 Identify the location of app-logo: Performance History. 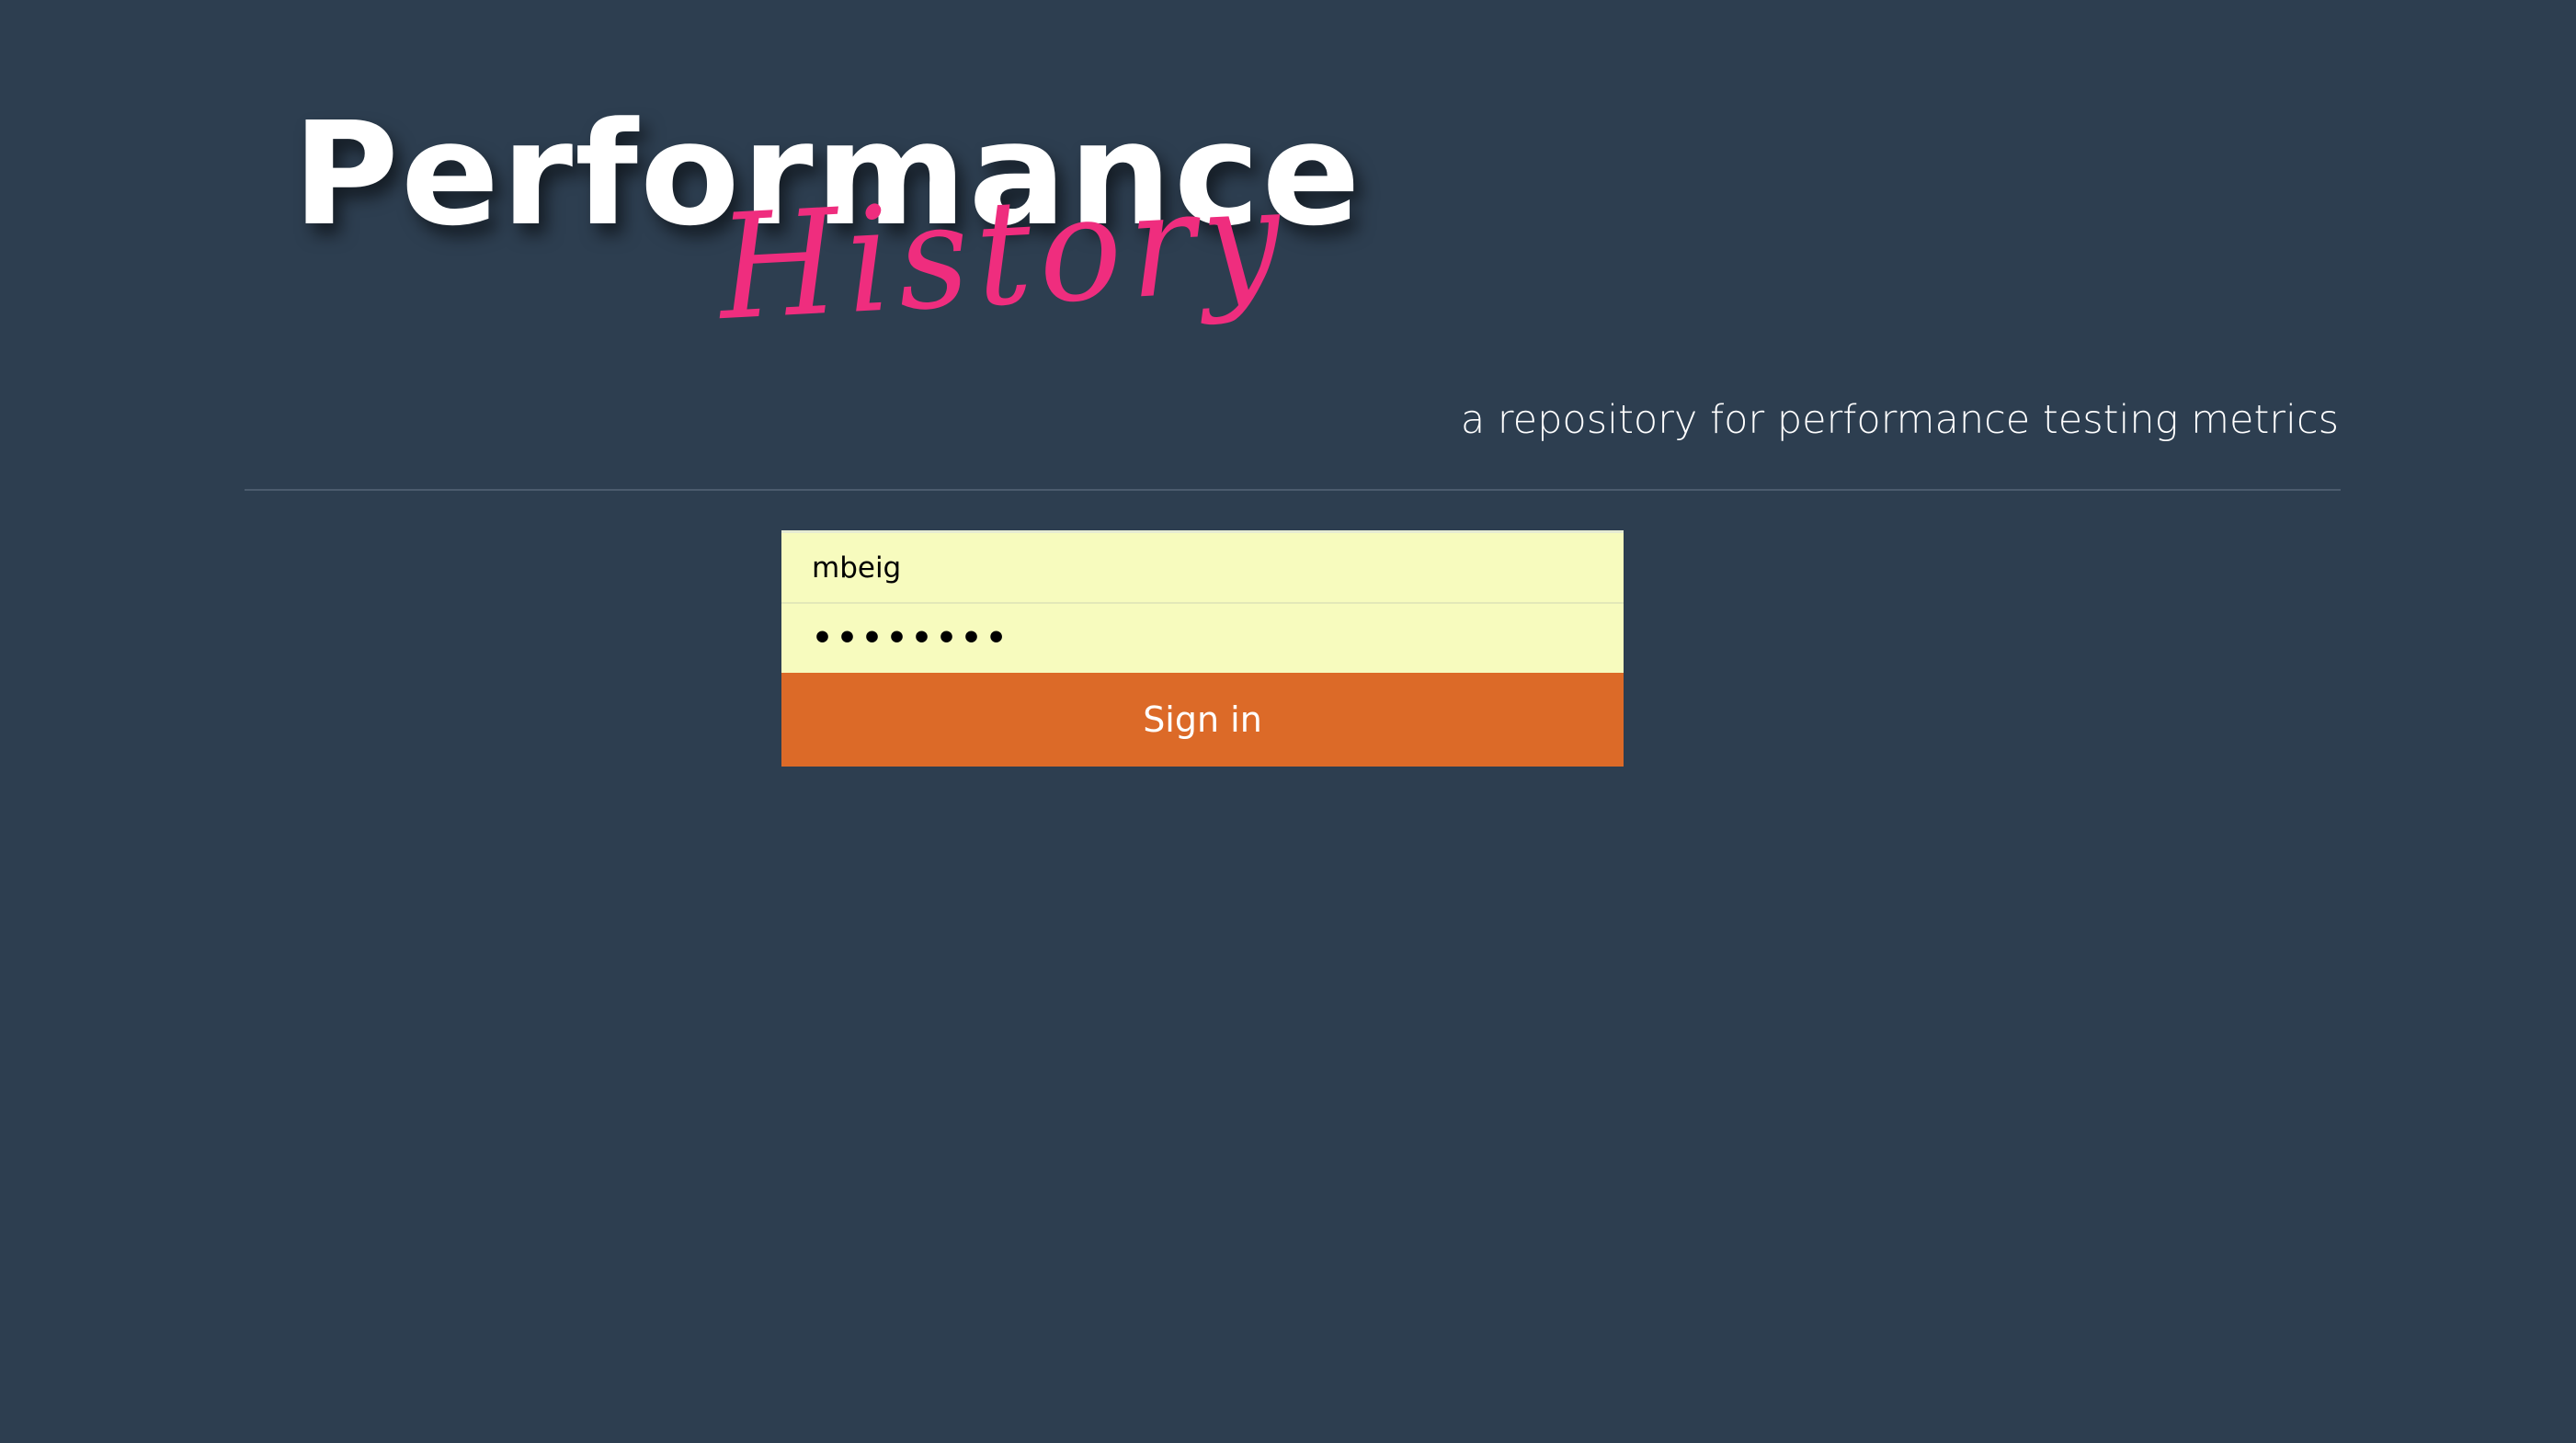
(826, 228).